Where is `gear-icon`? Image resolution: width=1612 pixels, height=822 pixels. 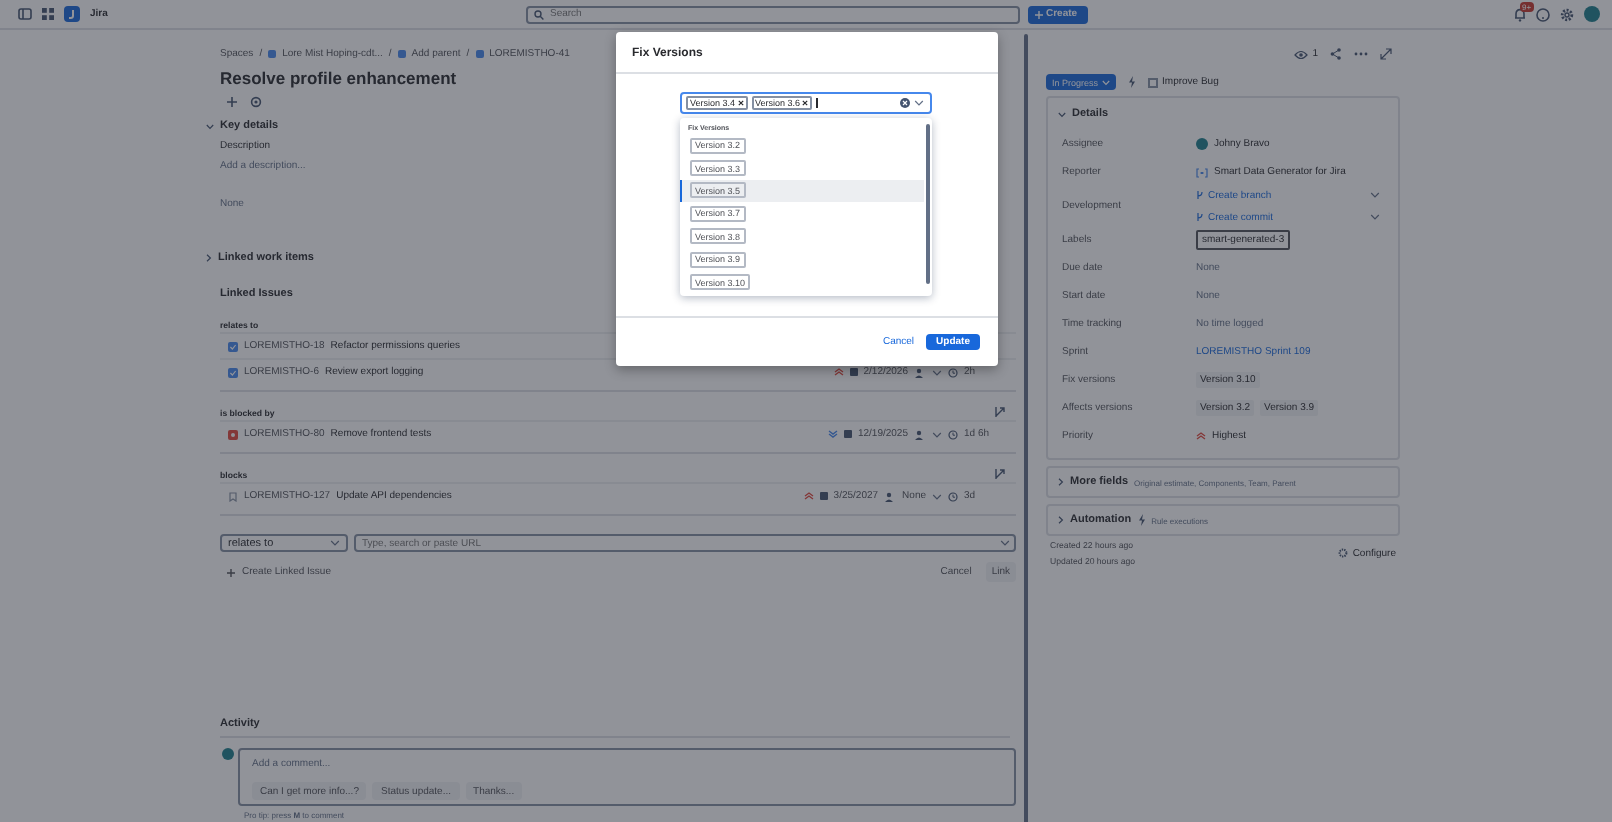 gear-icon is located at coordinates (1343, 553).